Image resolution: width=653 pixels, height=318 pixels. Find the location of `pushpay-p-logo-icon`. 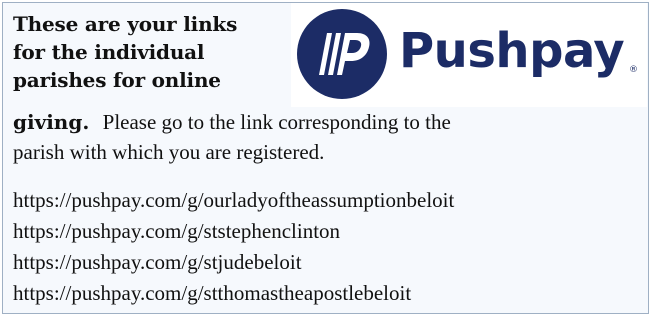

pushpay-p-logo-icon is located at coordinates (342, 54).